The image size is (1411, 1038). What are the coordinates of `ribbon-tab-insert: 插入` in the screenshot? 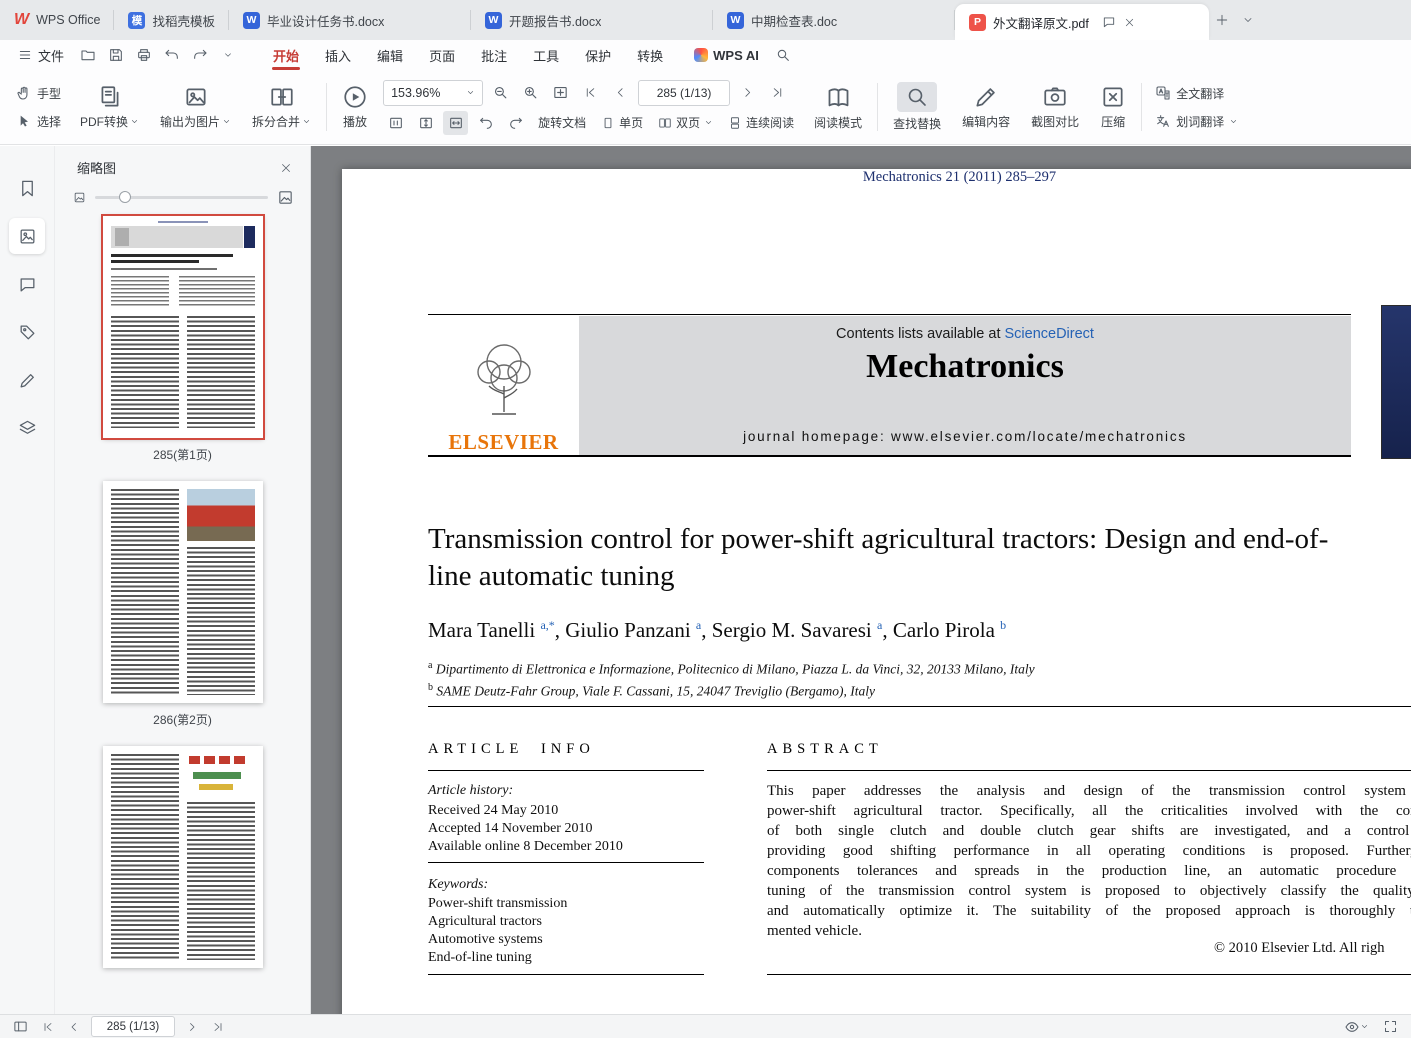 It's located at (338, 55).